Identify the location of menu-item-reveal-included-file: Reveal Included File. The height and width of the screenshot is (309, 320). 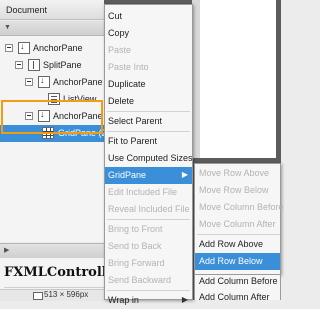
(148, 209).